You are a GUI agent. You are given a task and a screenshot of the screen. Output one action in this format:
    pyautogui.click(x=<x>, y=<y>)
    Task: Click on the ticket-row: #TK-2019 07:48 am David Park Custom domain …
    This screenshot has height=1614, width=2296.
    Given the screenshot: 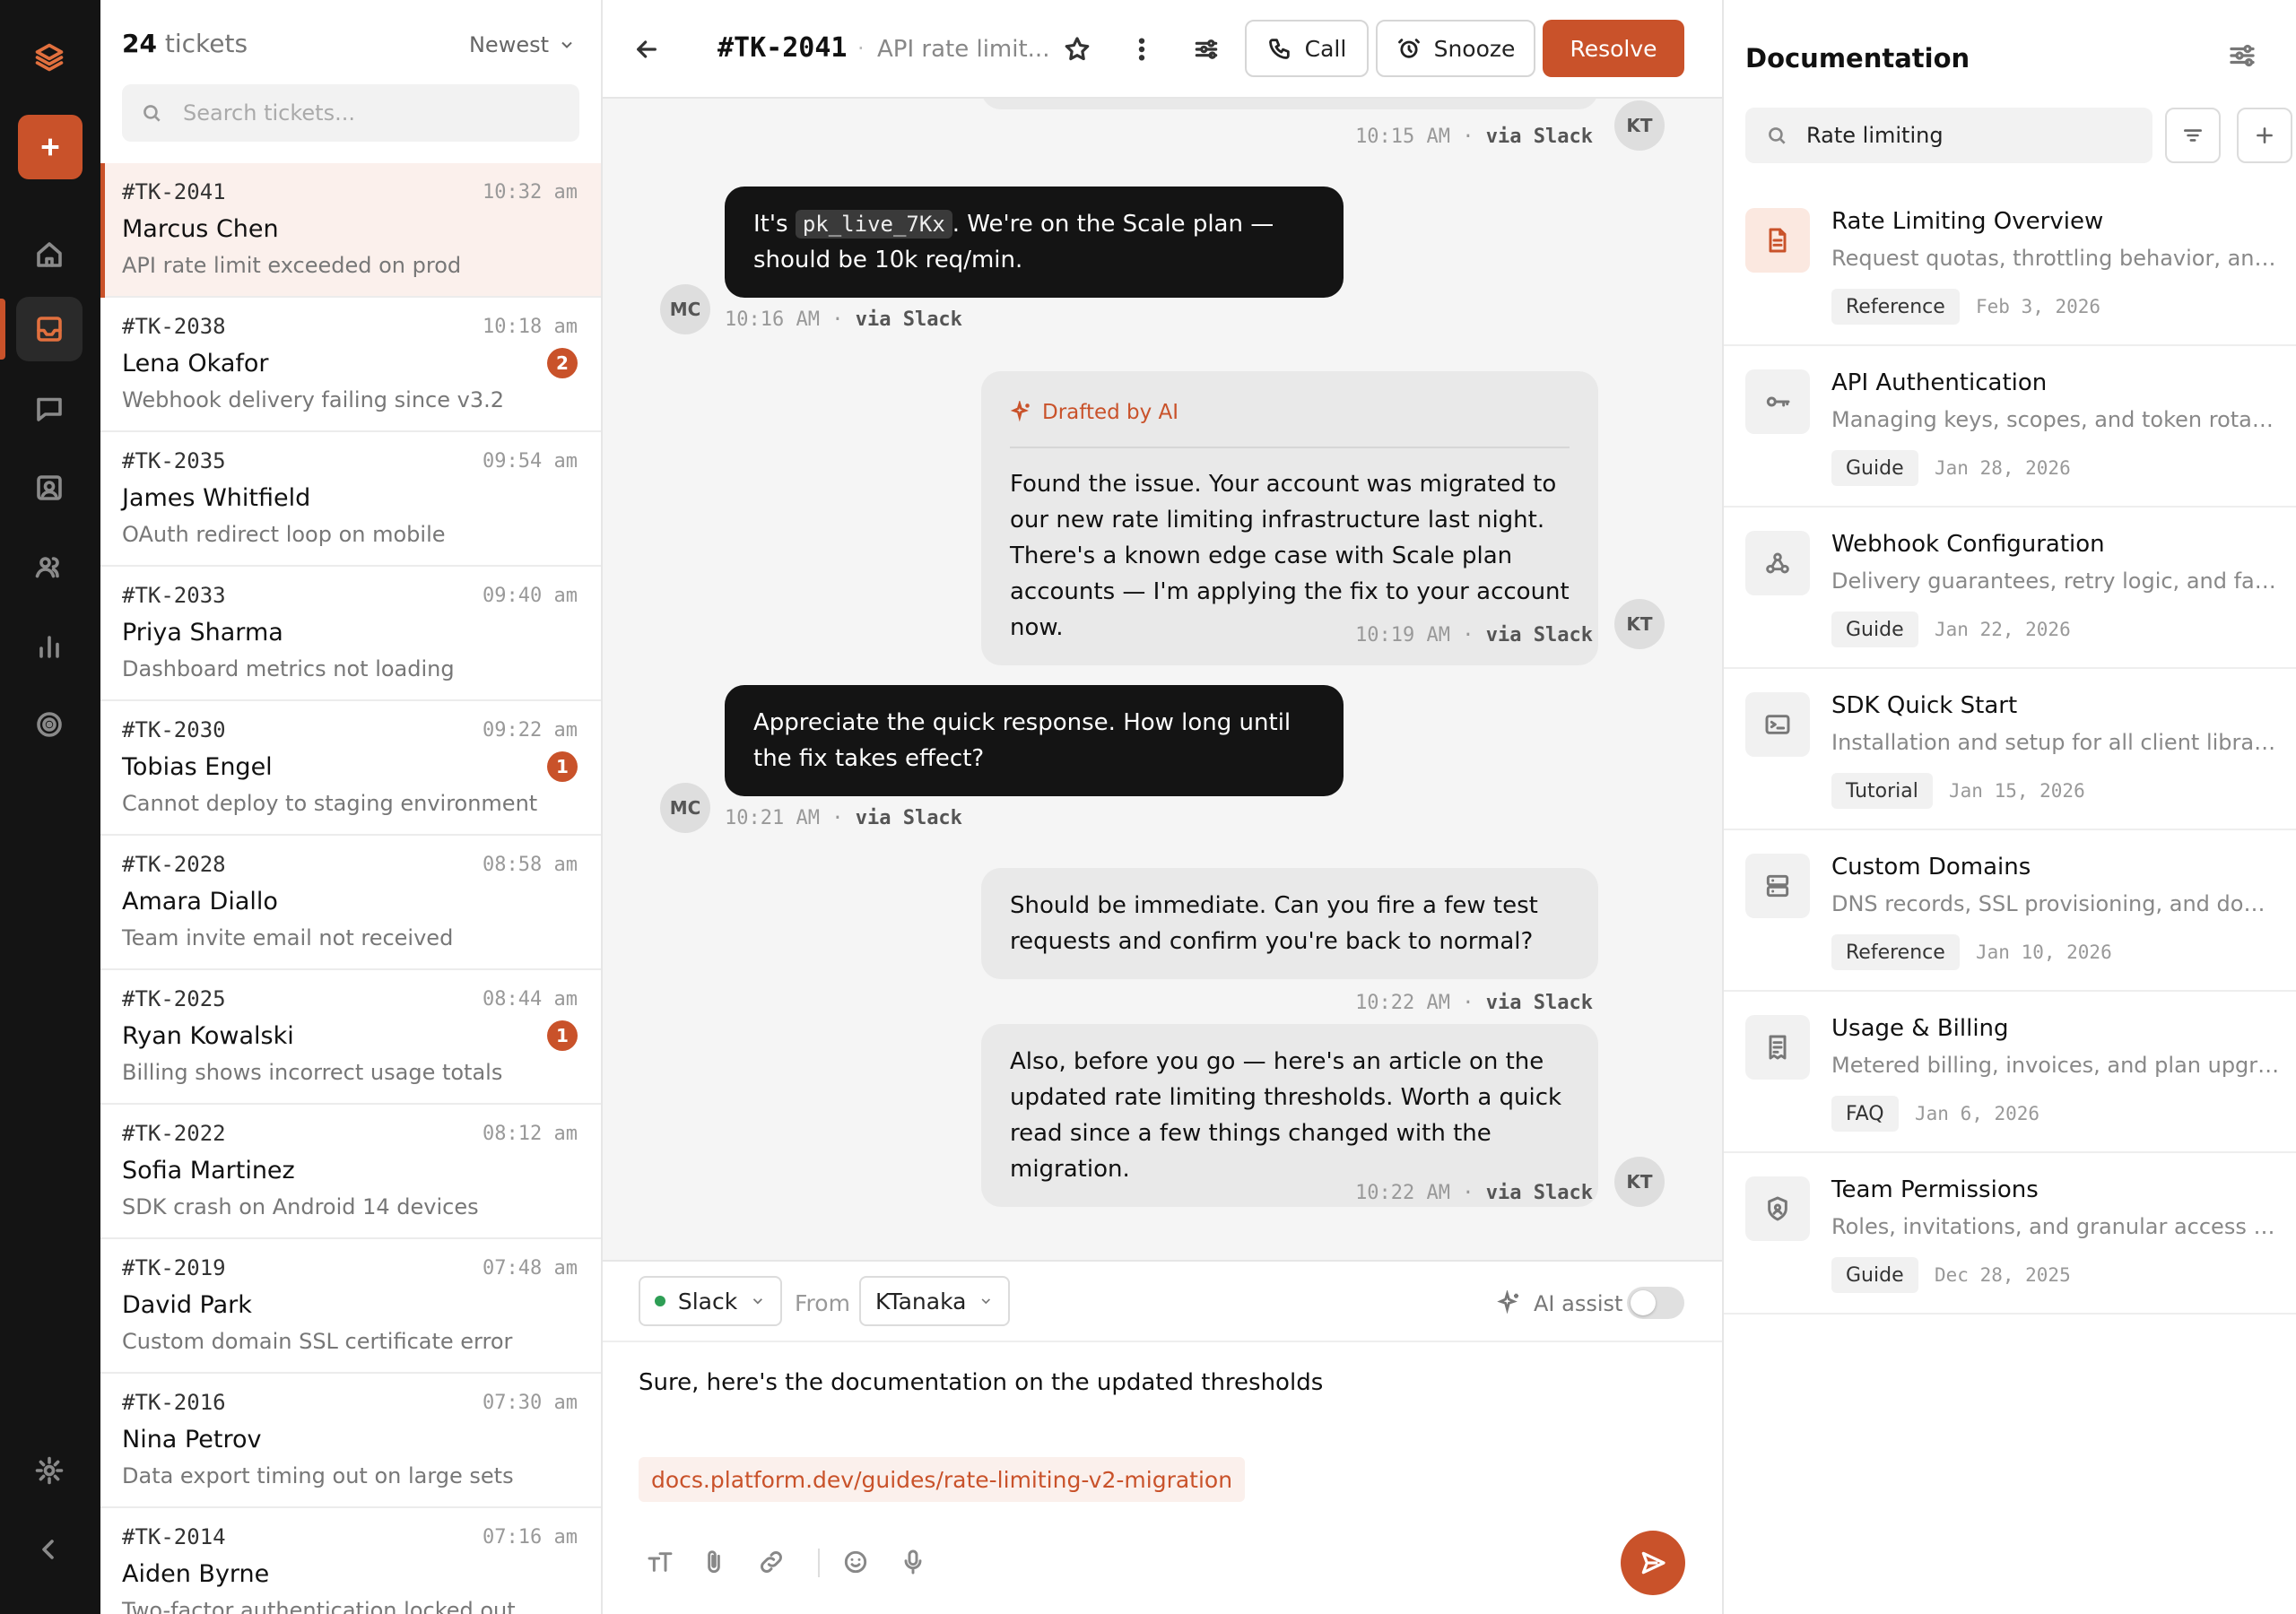 What is the action you would take?
    pyautogui.click(x=350, y=1306)
    